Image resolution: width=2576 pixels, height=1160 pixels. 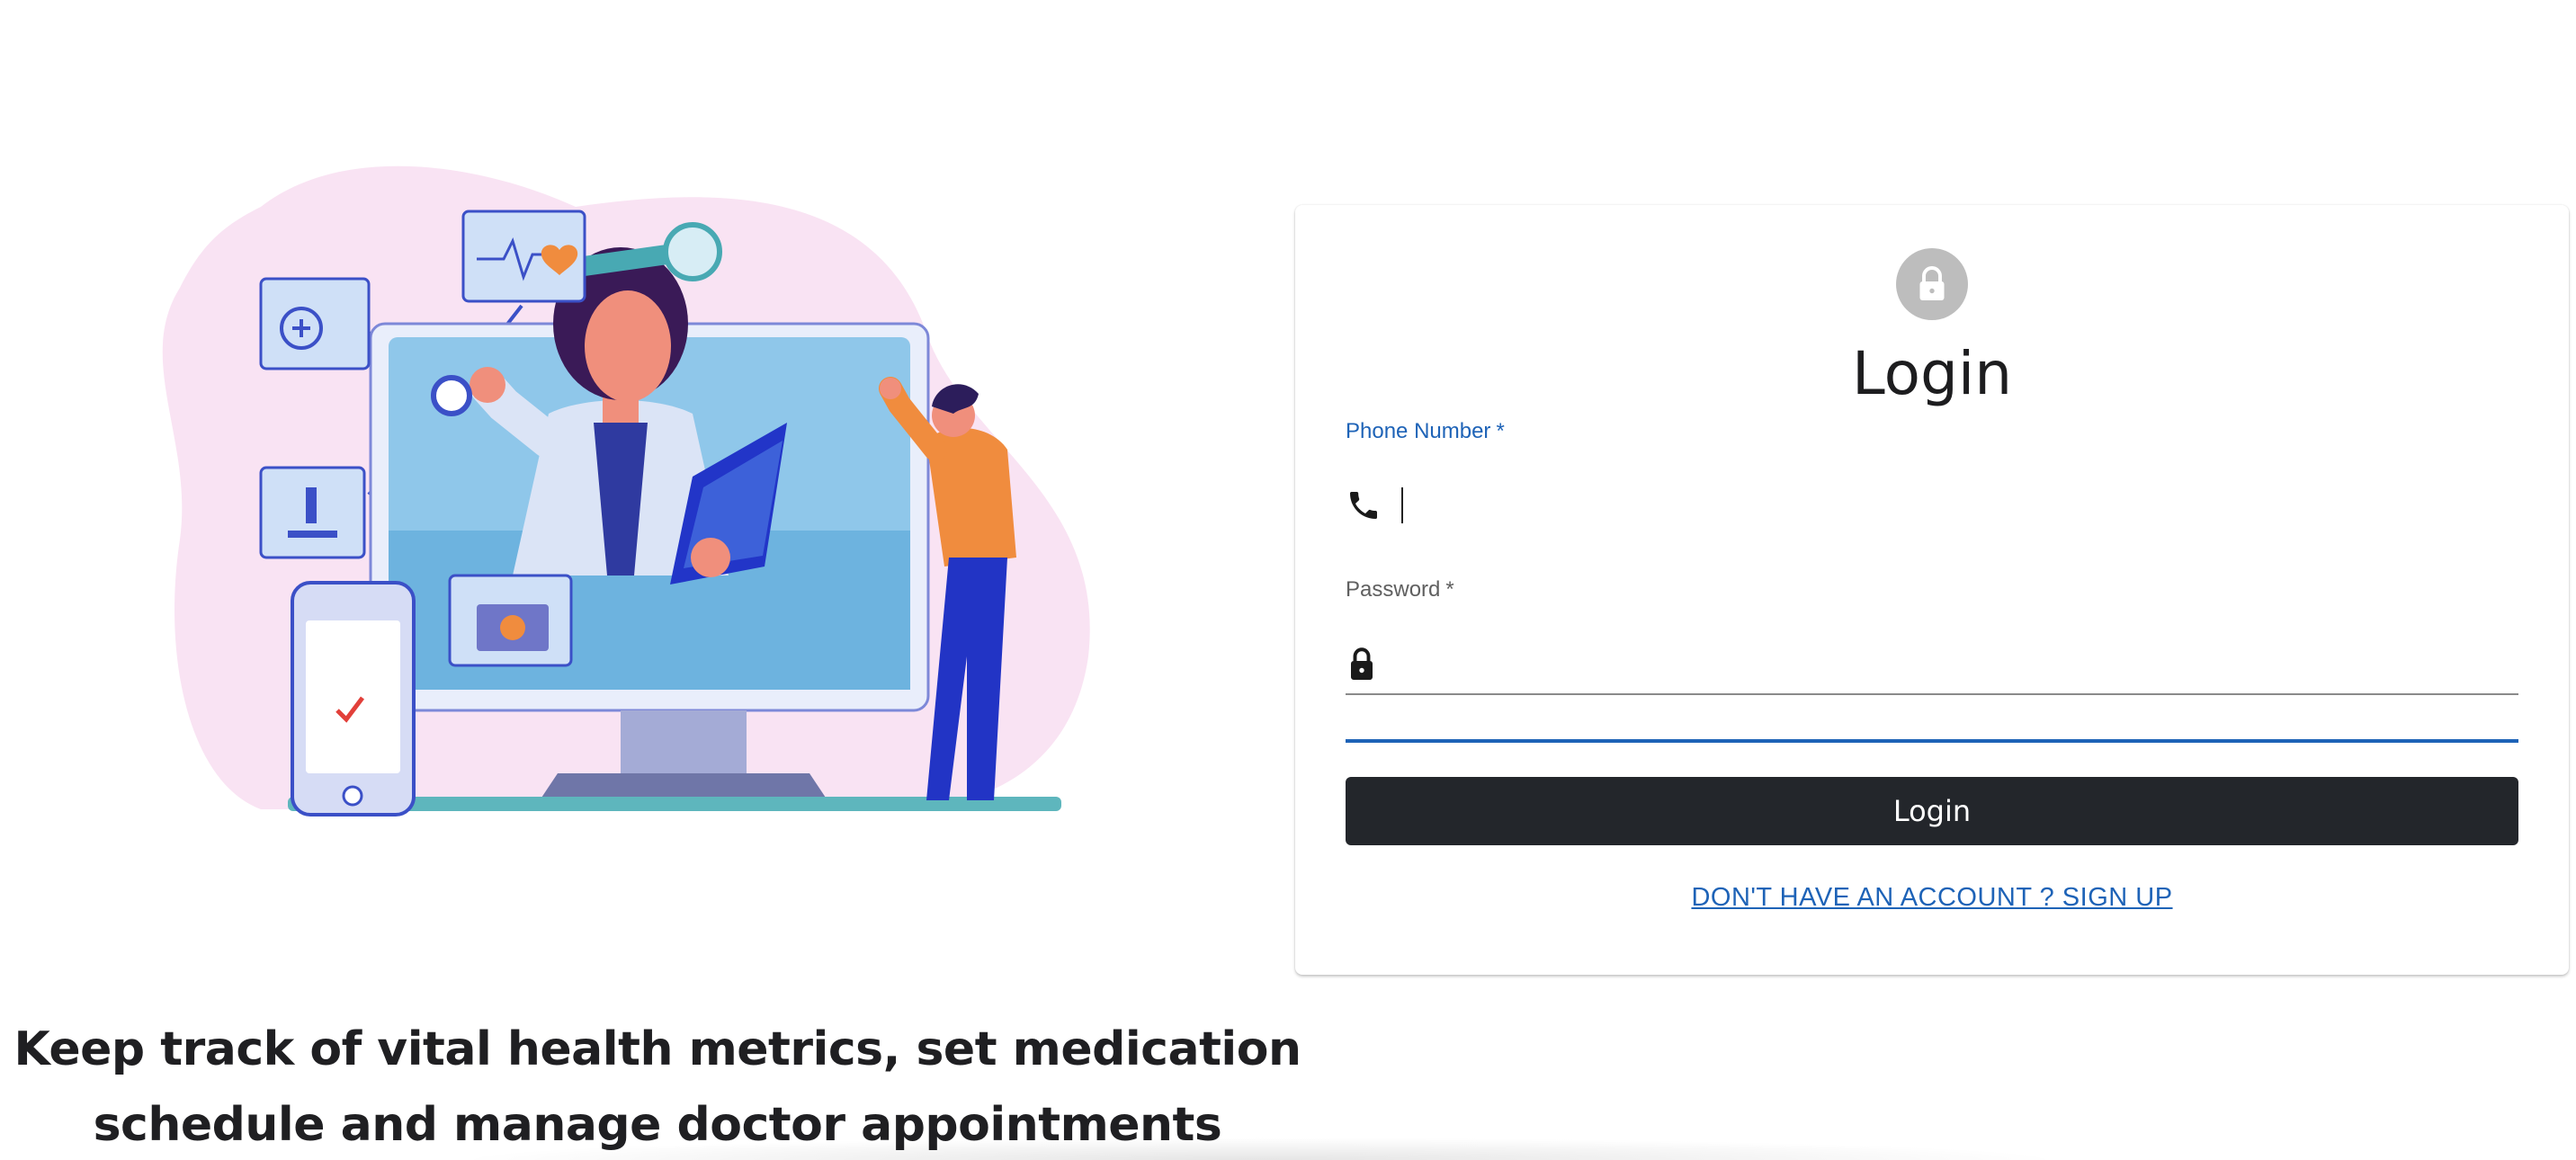 I want to click on password-field: Password *, so click(x=1932, y=646).